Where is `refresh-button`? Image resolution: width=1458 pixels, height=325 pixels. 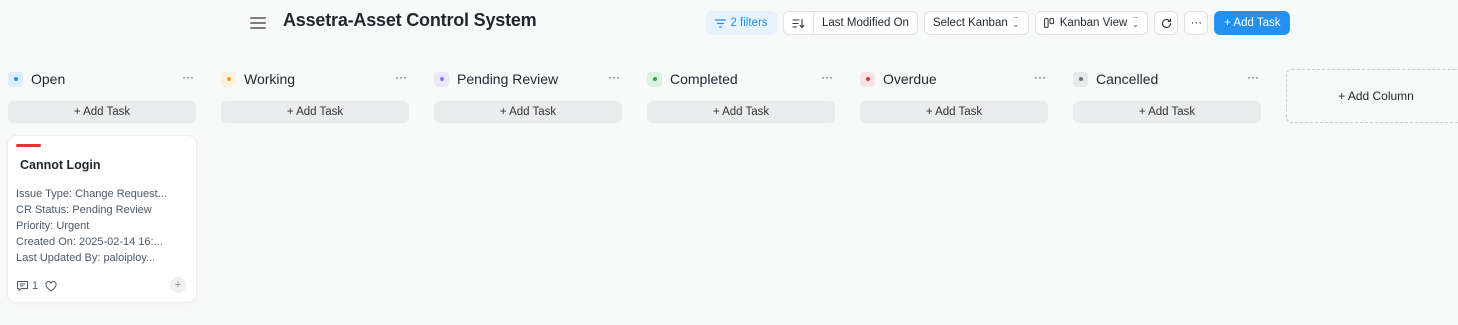 refresh-button is located at coordinates (1166, 23).